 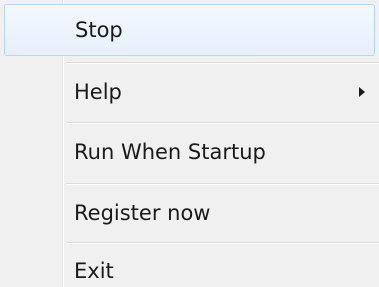 I want to click on menu-item-run-when-startup-label: Run When Startup, so click(x=170, y=152).